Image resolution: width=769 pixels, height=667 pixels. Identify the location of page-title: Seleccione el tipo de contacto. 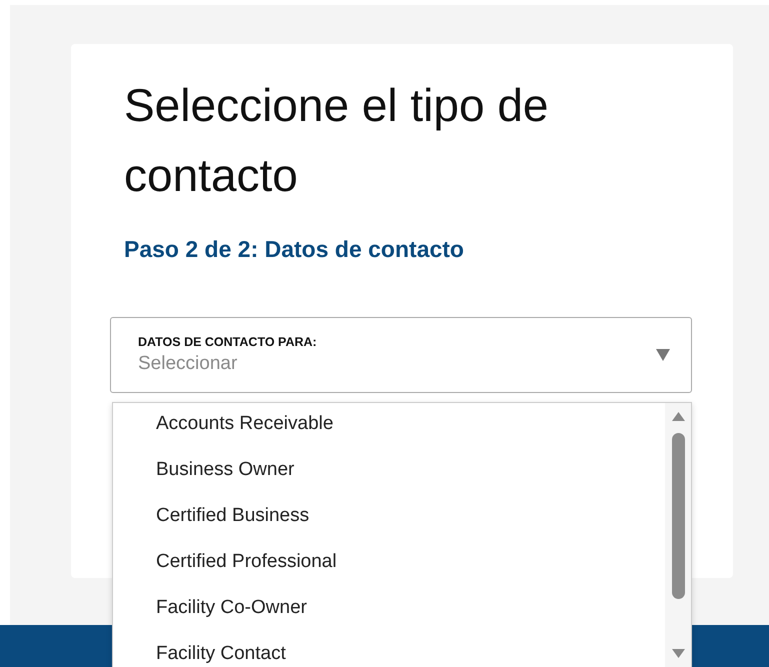
(337, 140).